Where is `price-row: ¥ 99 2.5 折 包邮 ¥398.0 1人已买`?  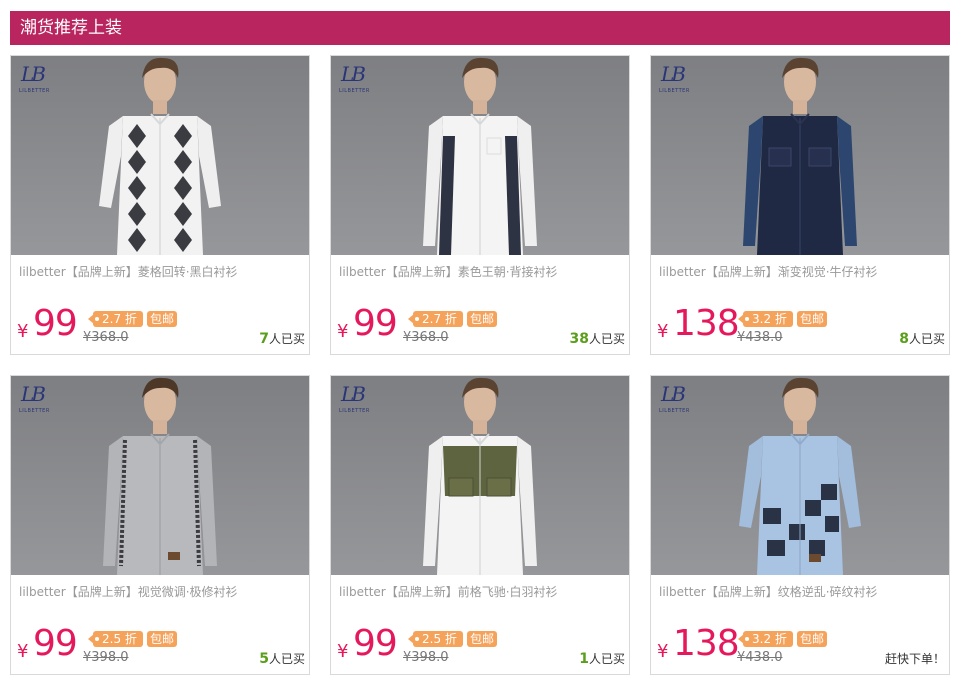
price-row: ¥ 99 2.5 折 包邮 ¥398.0 1人已买 is located at coordinates (482, 645).